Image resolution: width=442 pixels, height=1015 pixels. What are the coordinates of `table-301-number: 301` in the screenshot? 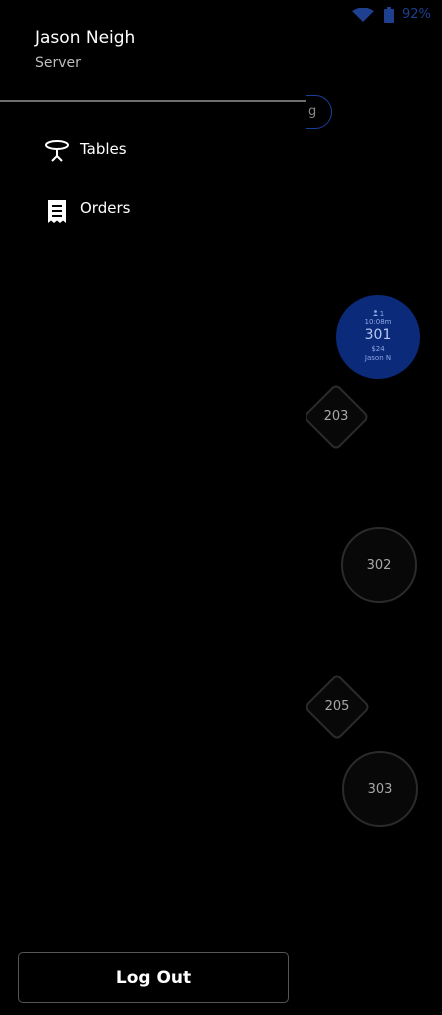 It's located at (378, 335).